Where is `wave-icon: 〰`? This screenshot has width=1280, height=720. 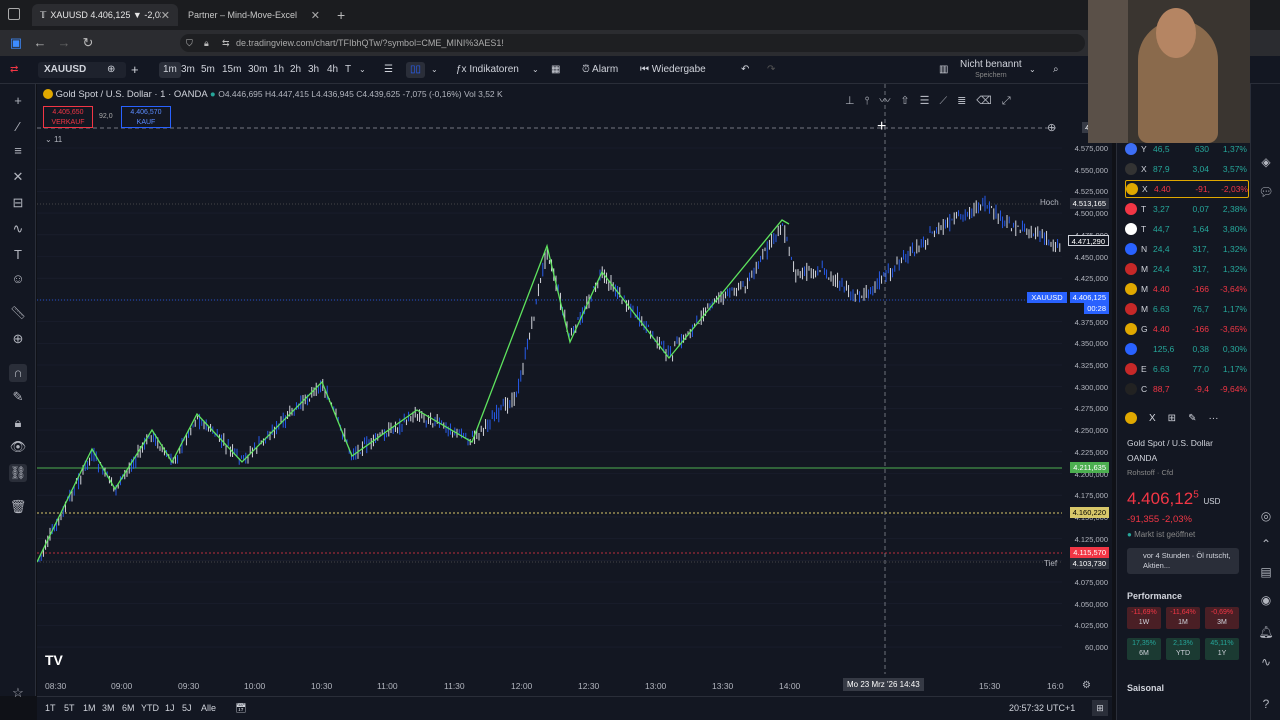
wave-icon: 〰 is located at coordinates (889, 101).